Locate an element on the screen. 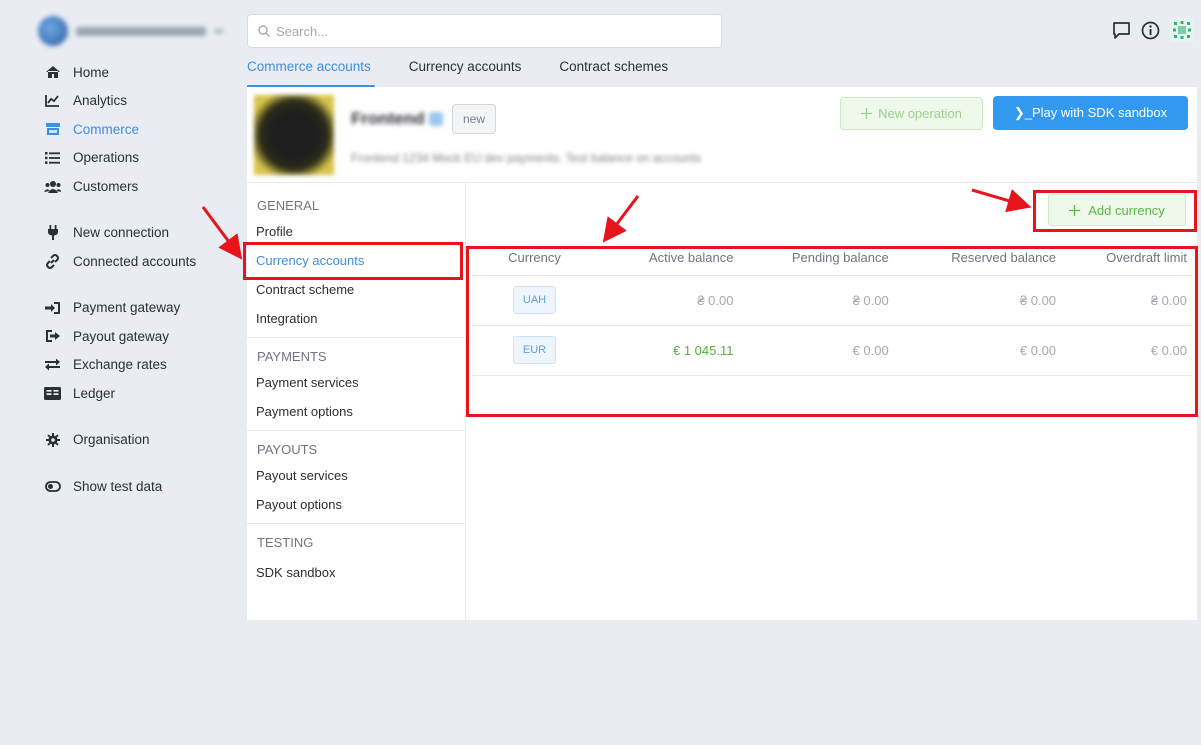 Image resolution: width=1201 pixels, height=745 pixels. sidebar-item-organisation: Organisation is located at coordinates (139, 440).